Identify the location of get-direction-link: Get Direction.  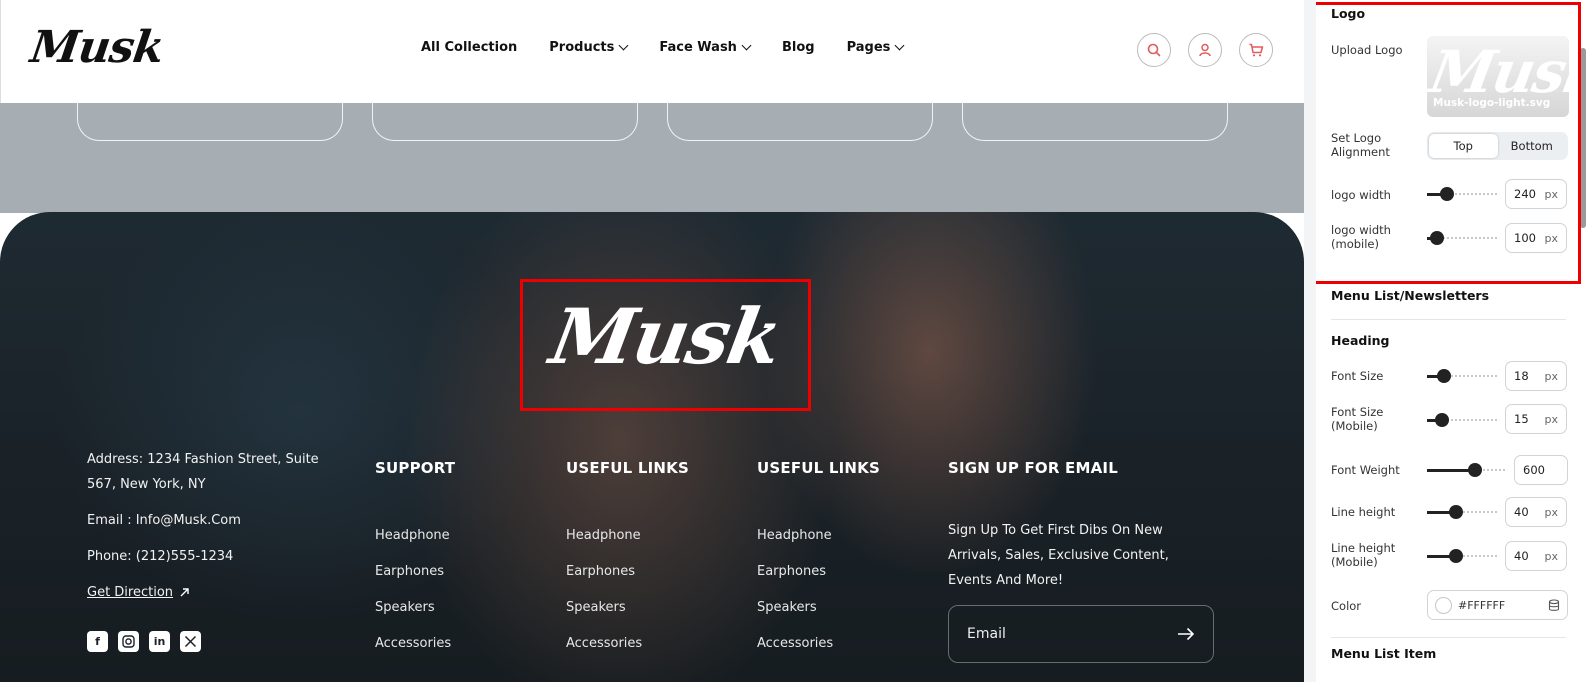
(138, 592).